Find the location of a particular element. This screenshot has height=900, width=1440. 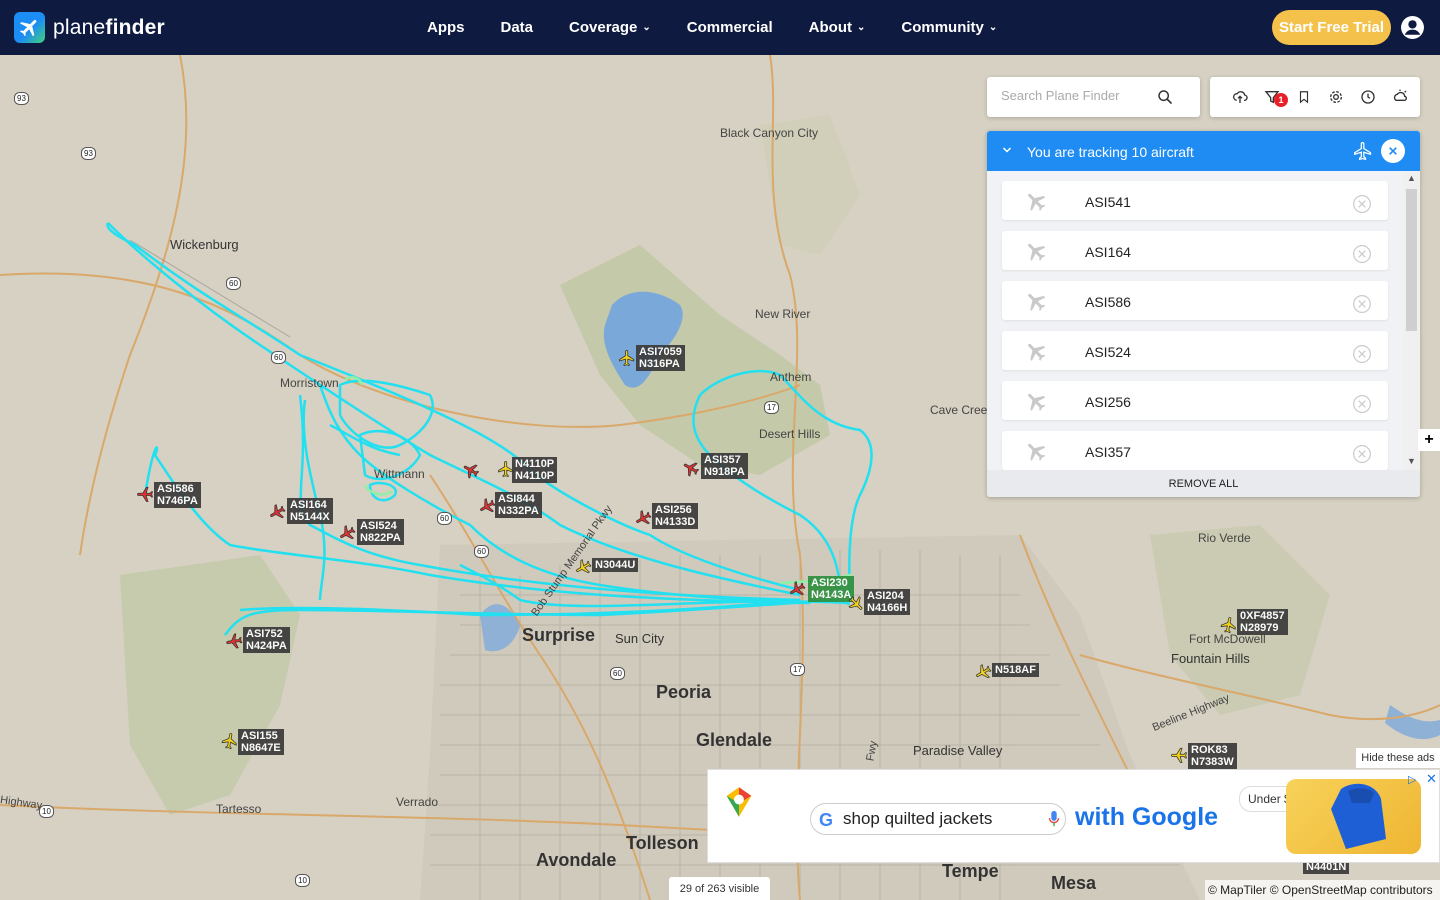

ad-close-icon: ✕ is located at coordinates (1431, 779).